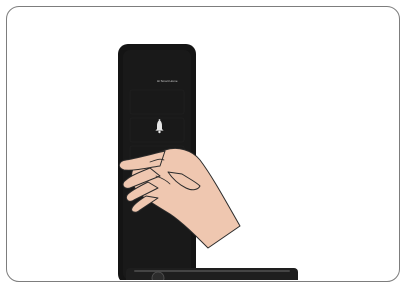 This screenshot has width=409, height=282. What do you see at coordinates (212, 274) in the screenshot?
I see `door-handle` at bounding box center [212, 274].